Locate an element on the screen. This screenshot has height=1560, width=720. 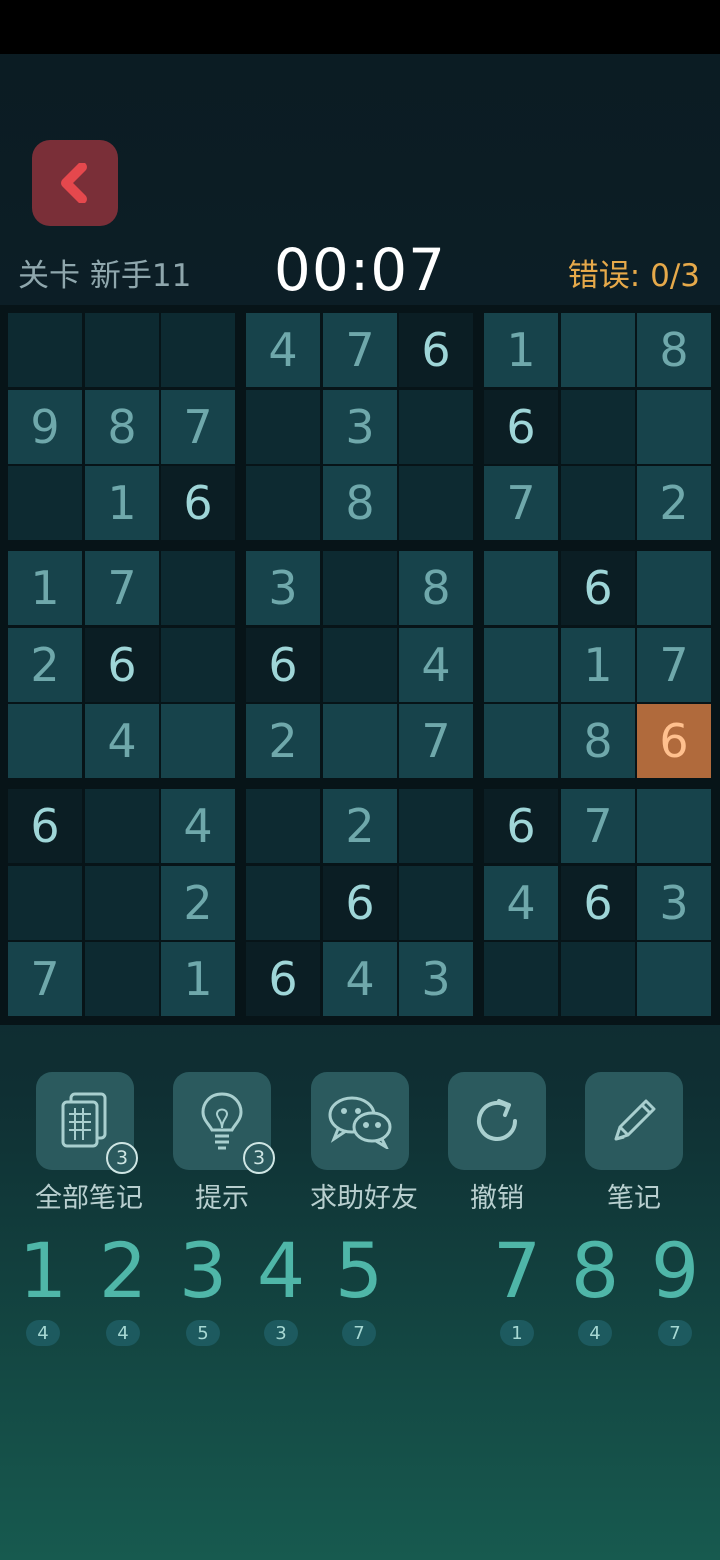
all-notes-icon-box: 3 is located at coordinates (87, 1123).